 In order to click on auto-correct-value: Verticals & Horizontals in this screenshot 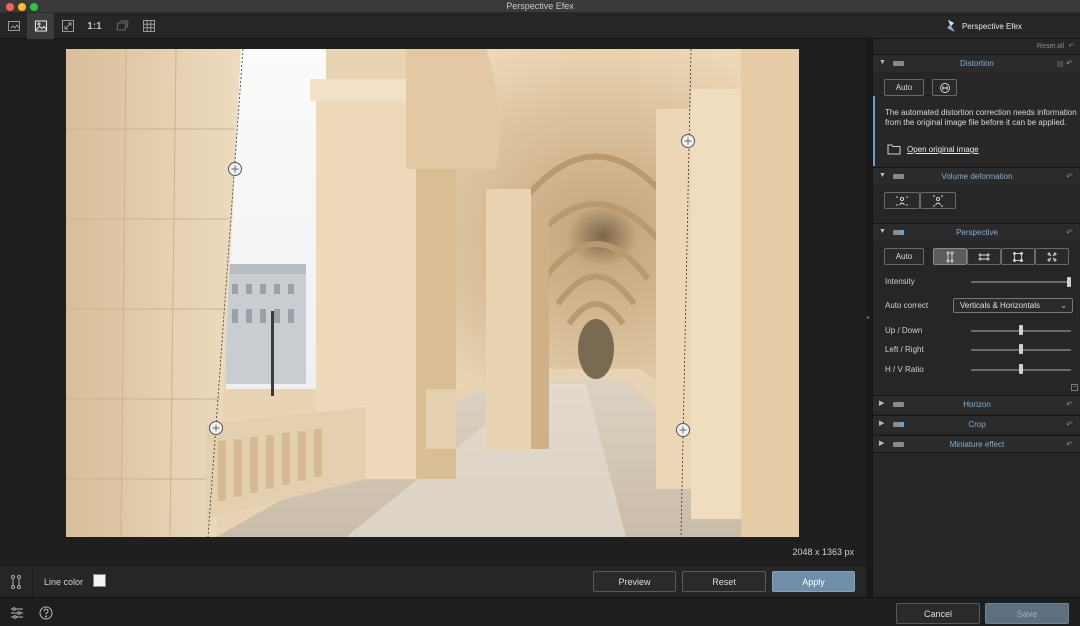, I will do `click(1000, 305)`.